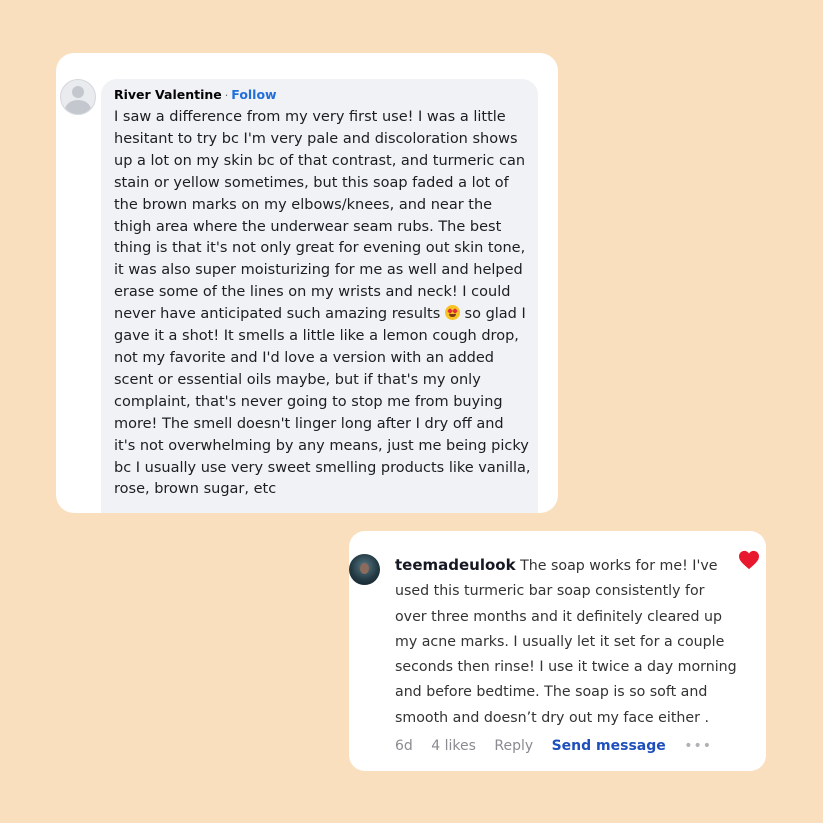 This screenshot has height=823, width=823. What do you see at coordinates (698, 746) in the screenshot?
I see `more-options-icon: •••` at bounding box center [698, 746].